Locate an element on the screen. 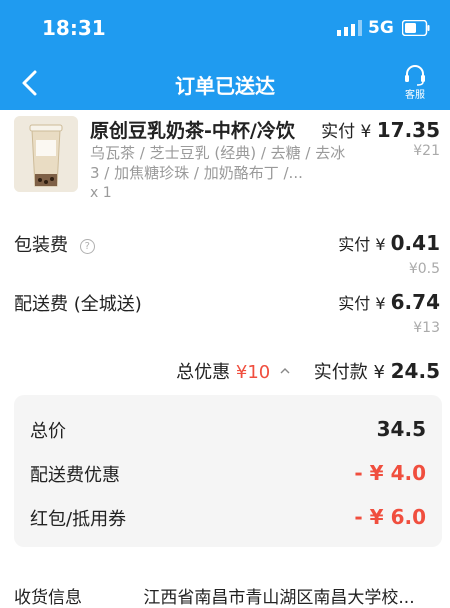 This screenshot has width=450, height=608. help-circle-icon: ? is located at coordinates (87, 246).